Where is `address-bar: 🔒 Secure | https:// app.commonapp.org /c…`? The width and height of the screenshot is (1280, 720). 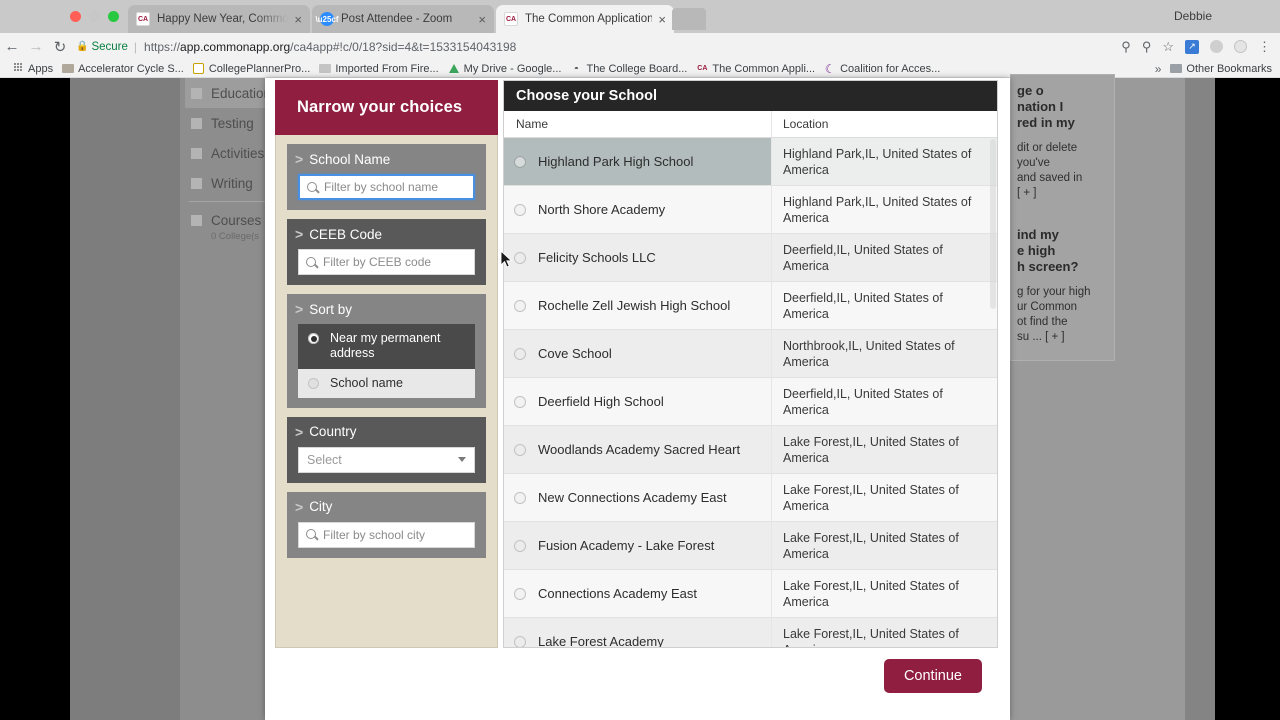
address-bar: 🔒 Secure | https:// app.commonapp.org /c… is located at coordinates (593, 47).